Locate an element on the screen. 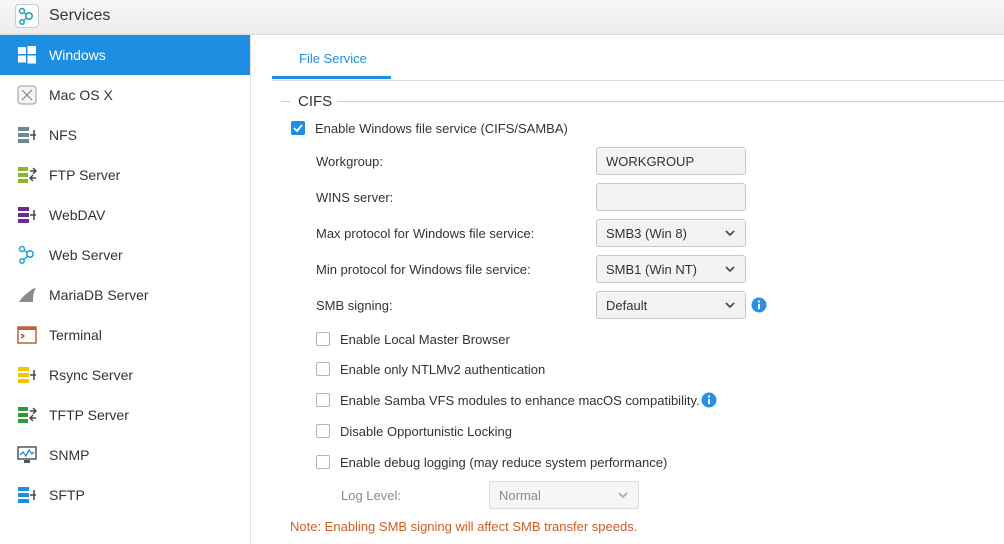  sidebar-item-web-server: Web Server is located at coordinates (125, 255).